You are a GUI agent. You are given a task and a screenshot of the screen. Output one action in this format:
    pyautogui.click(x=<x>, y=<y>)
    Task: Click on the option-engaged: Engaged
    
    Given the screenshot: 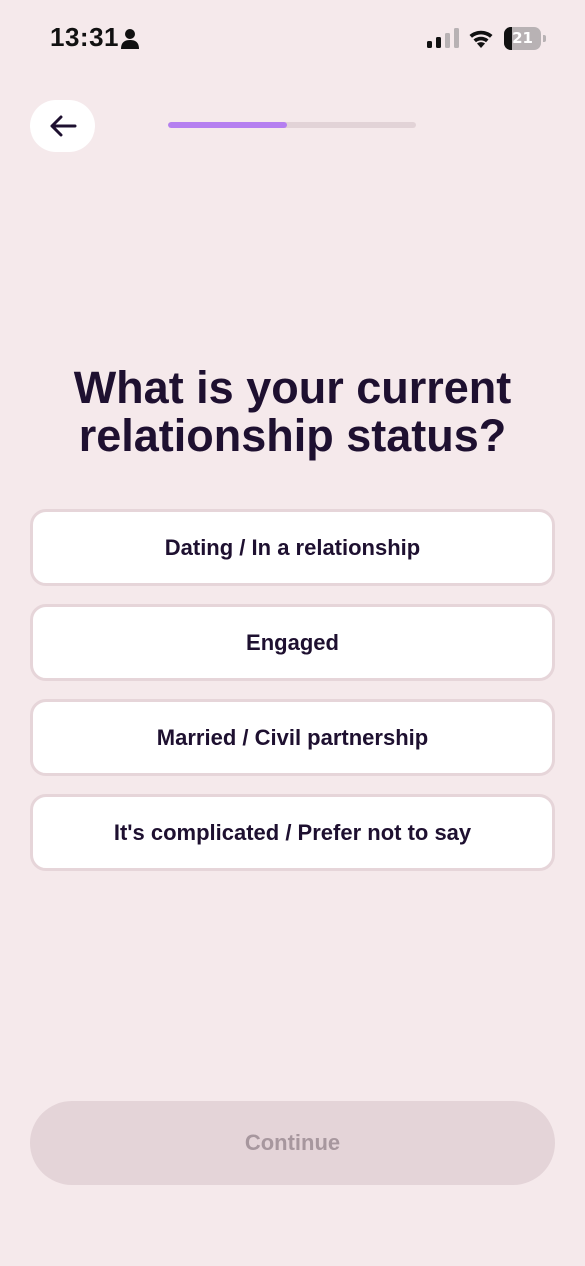 What is the action you would take?
    pyautogui.click(x=292, y=642)
    